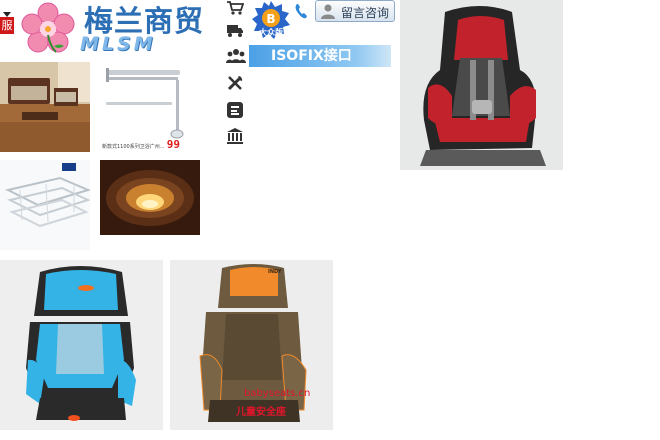 The width and height of the screenshot is (660, 440). Describe the element at coordinates (481, 85) in the screenshot. I see `product-thumb-red-car-seat` at that location.